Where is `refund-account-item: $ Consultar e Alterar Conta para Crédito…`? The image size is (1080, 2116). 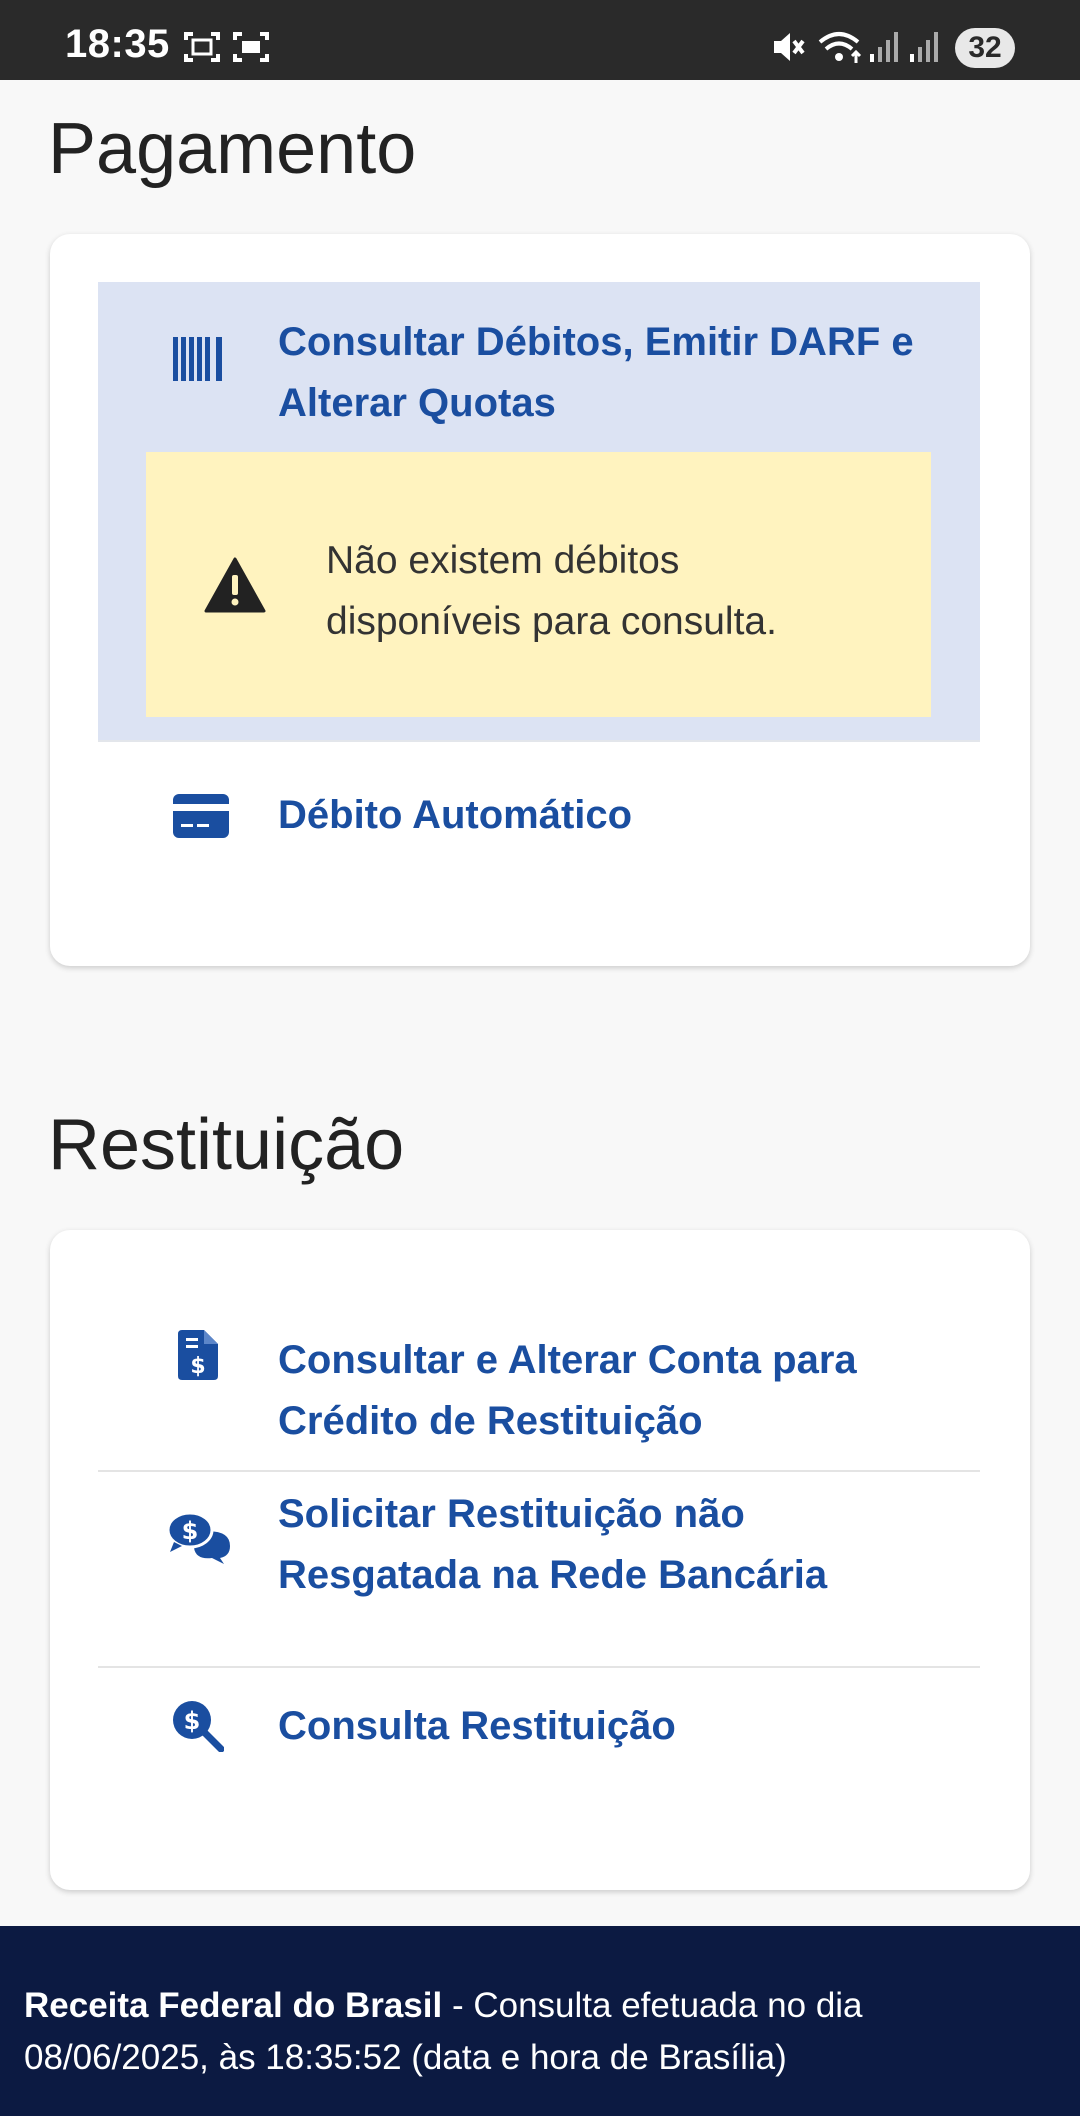 refund-account-item: $ Consultar e Alterar Conta para Crédito… is located at coordinates (539, 1370).